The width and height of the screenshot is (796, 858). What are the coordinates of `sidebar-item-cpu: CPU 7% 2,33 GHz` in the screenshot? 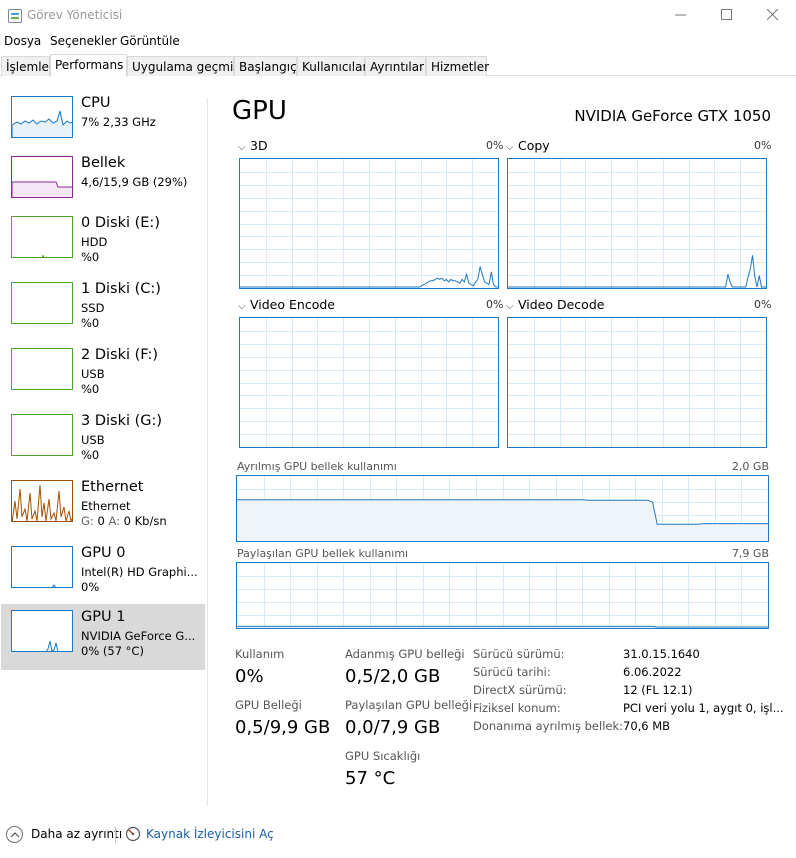 It's located at (103, 123).